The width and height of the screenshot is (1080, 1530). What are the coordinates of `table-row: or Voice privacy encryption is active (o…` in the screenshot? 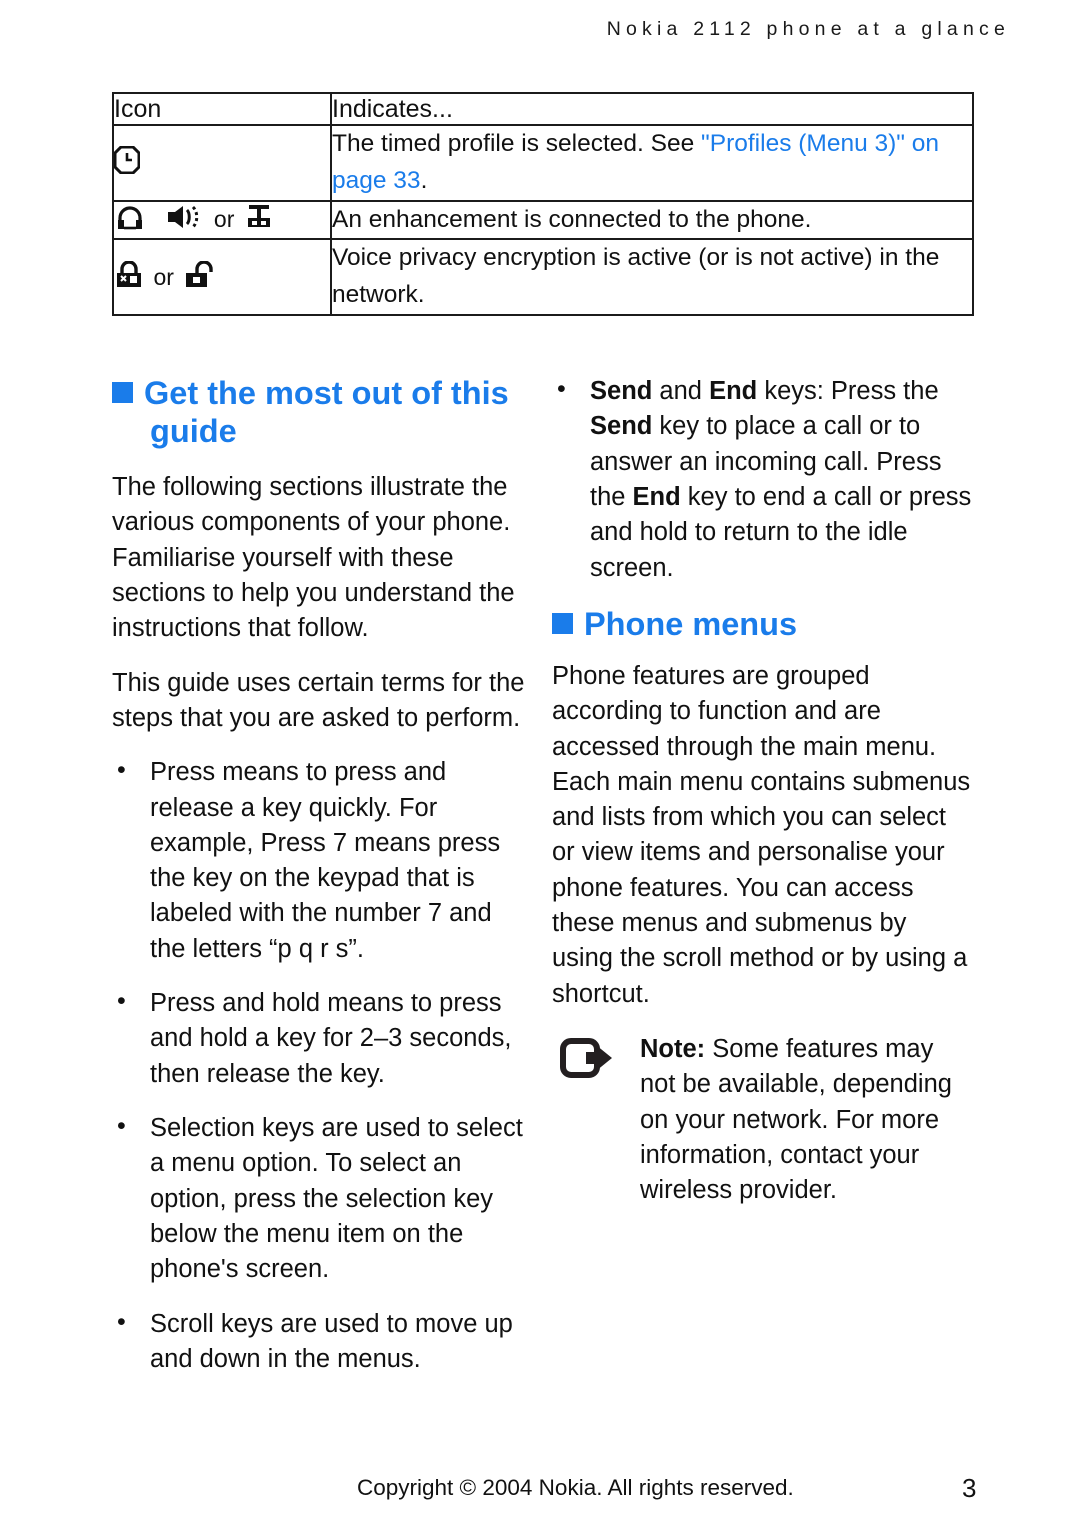 It's located at (543, 277).